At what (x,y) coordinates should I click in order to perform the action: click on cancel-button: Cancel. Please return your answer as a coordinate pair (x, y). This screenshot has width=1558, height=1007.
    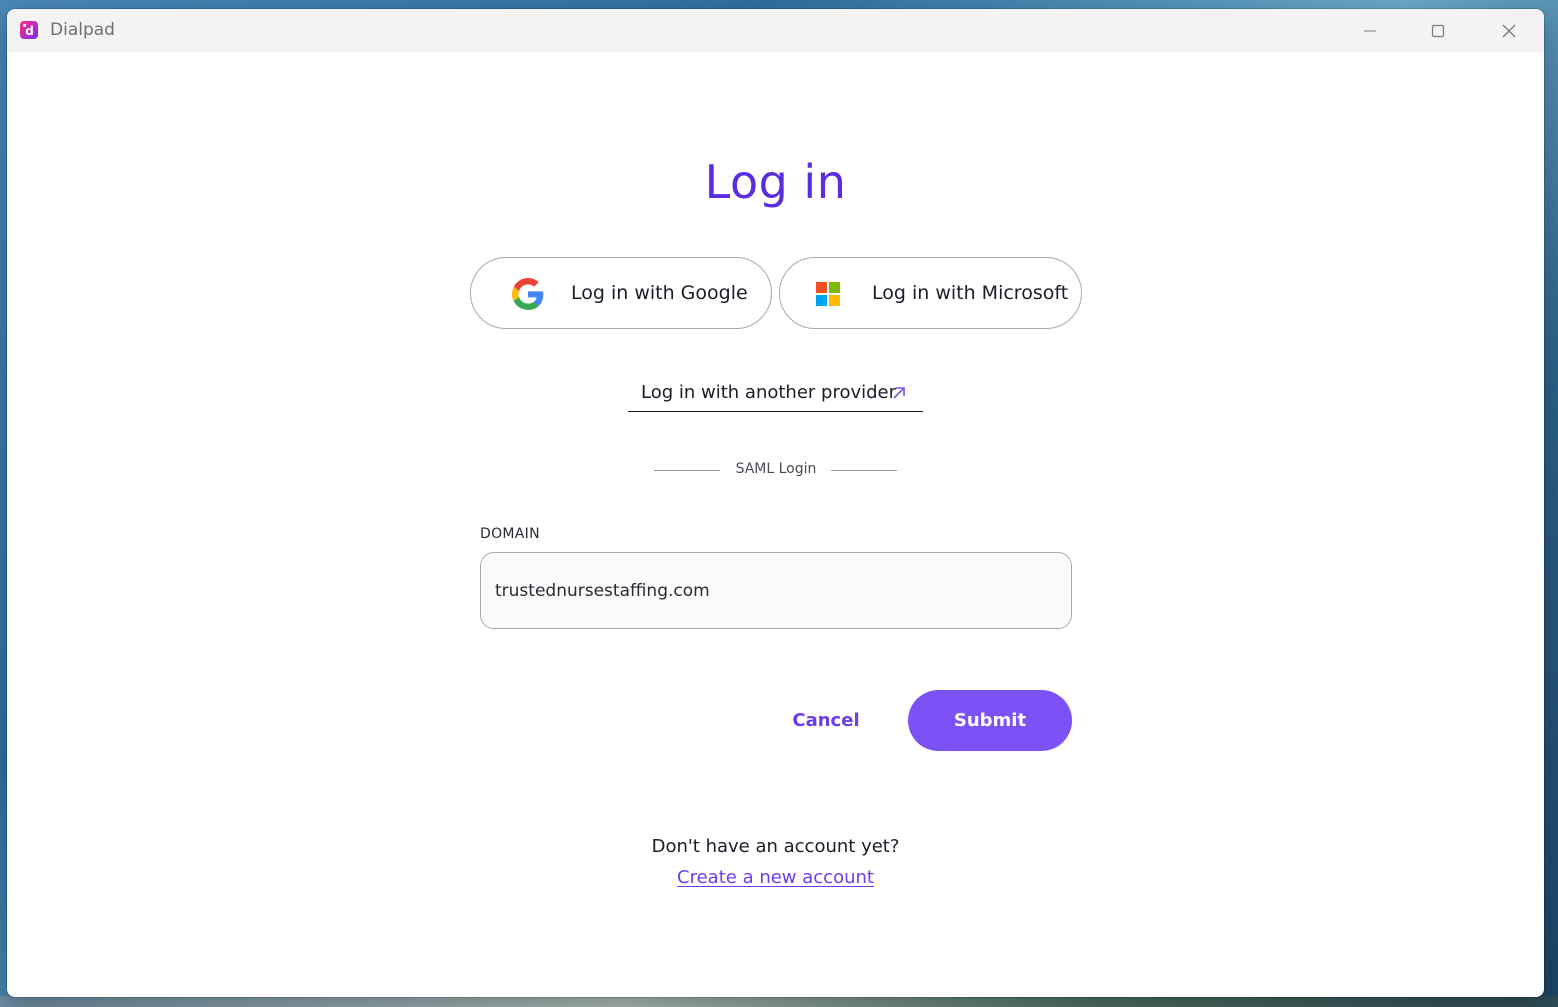
    Looking at the image, I should click on (826, 720).